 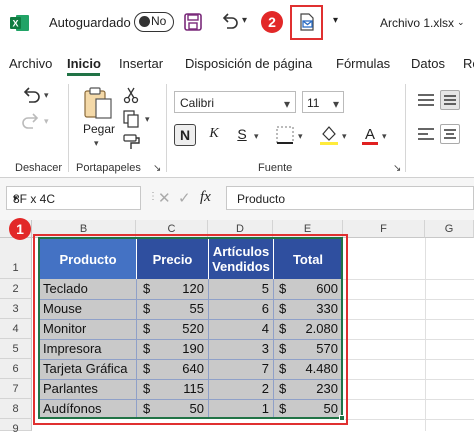 What do you see at coordinates (172, 229) in the screenshot?
I see `column-header-c: C` at bounding box center [172, 229].